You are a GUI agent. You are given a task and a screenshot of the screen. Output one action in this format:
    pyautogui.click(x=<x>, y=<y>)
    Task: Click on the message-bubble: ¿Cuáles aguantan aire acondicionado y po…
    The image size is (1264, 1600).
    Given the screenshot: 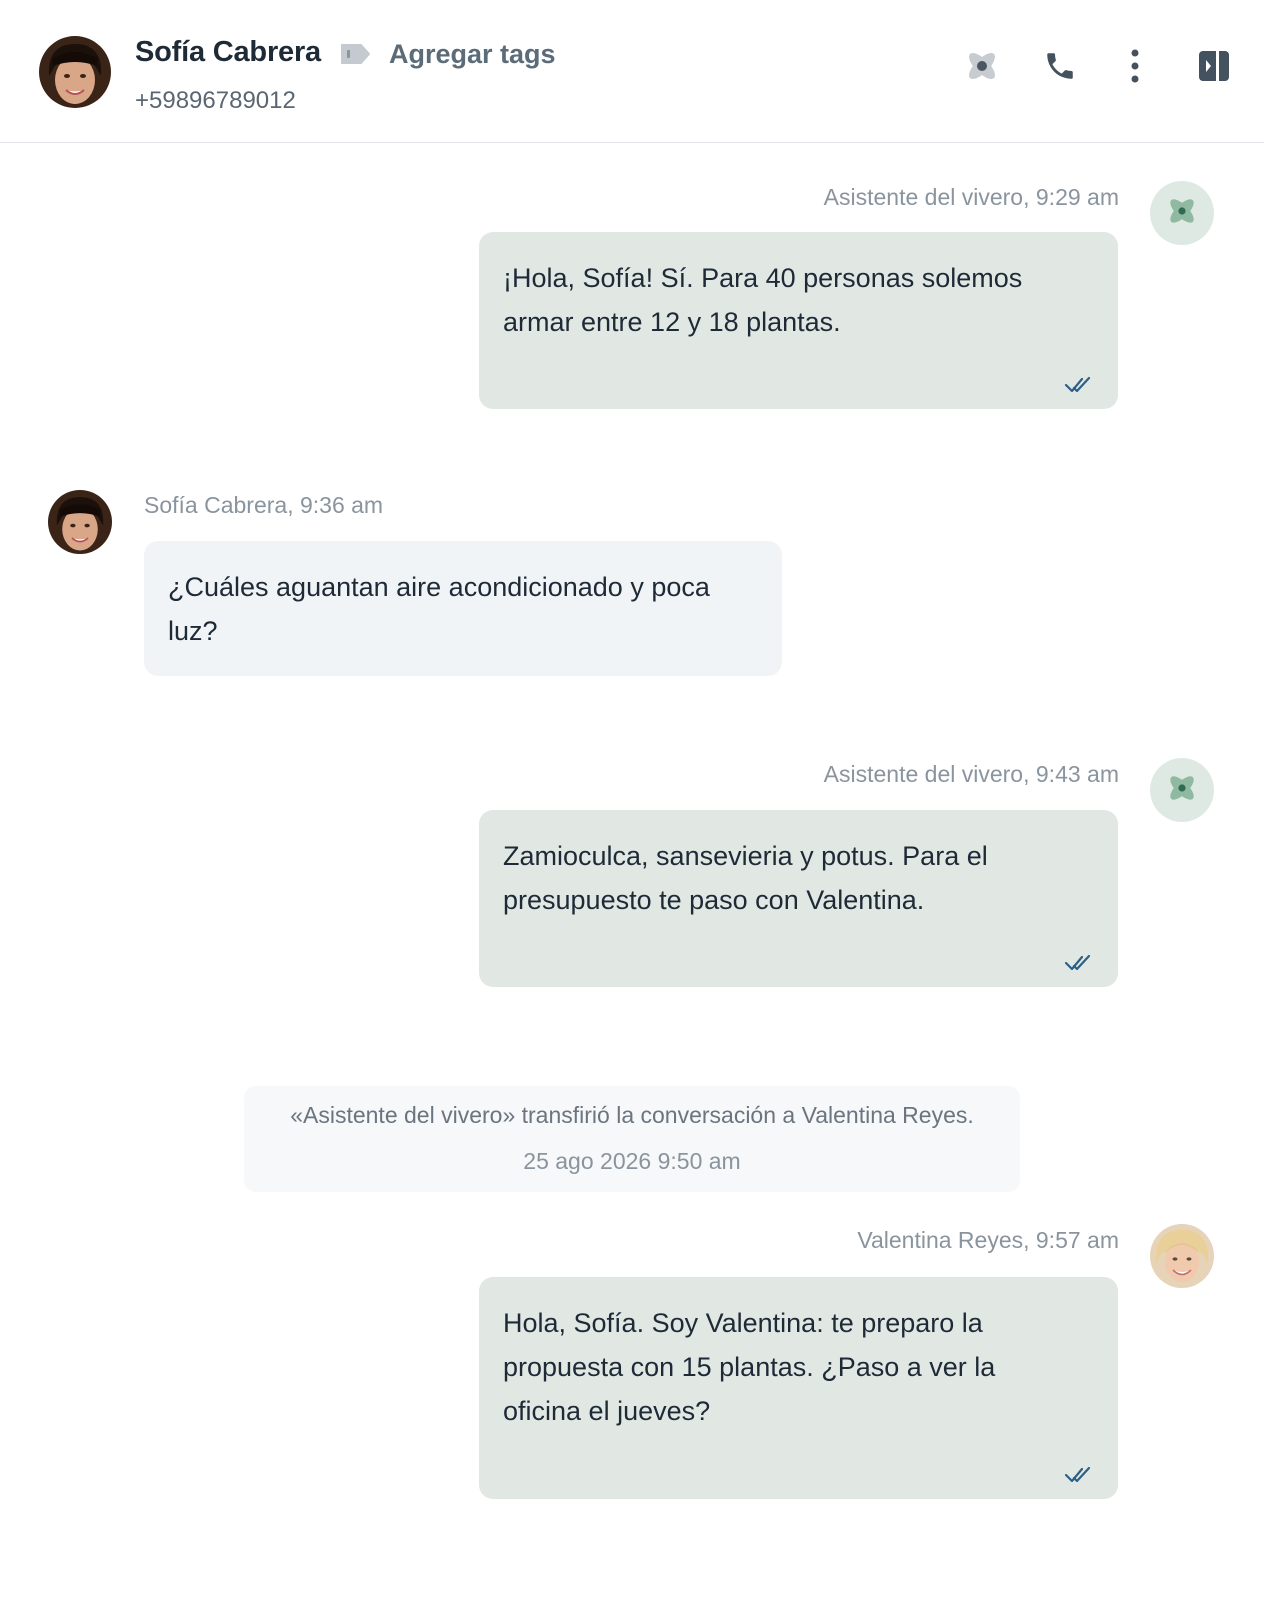 What is the action you would take?
    pyautogui.click(x=463, y=608)
    